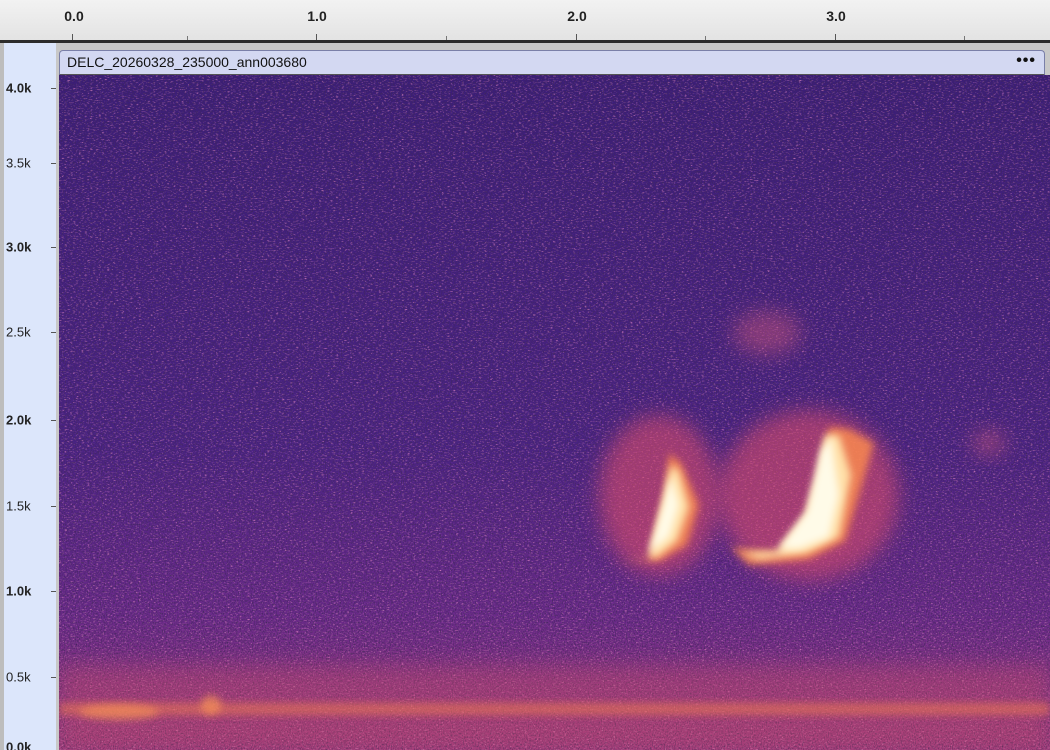 The image size is (1050, 750). What do you see at coordinates (18, 332) in the screenshot?
I see `frequency-label: 2.5k` at bounding box center [18, 332].